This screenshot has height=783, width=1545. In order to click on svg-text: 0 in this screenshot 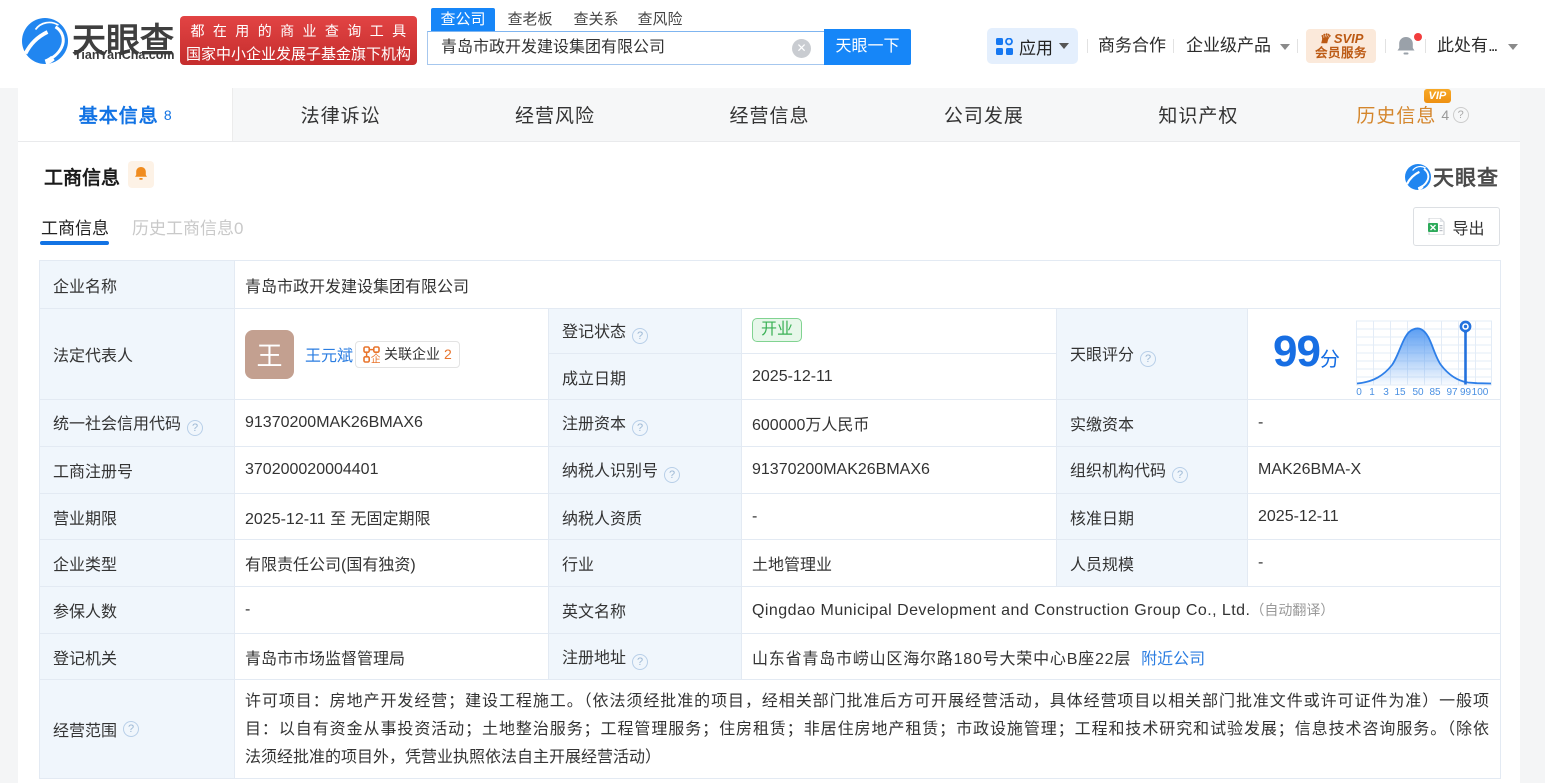, I will do `click(1359, 392)`.